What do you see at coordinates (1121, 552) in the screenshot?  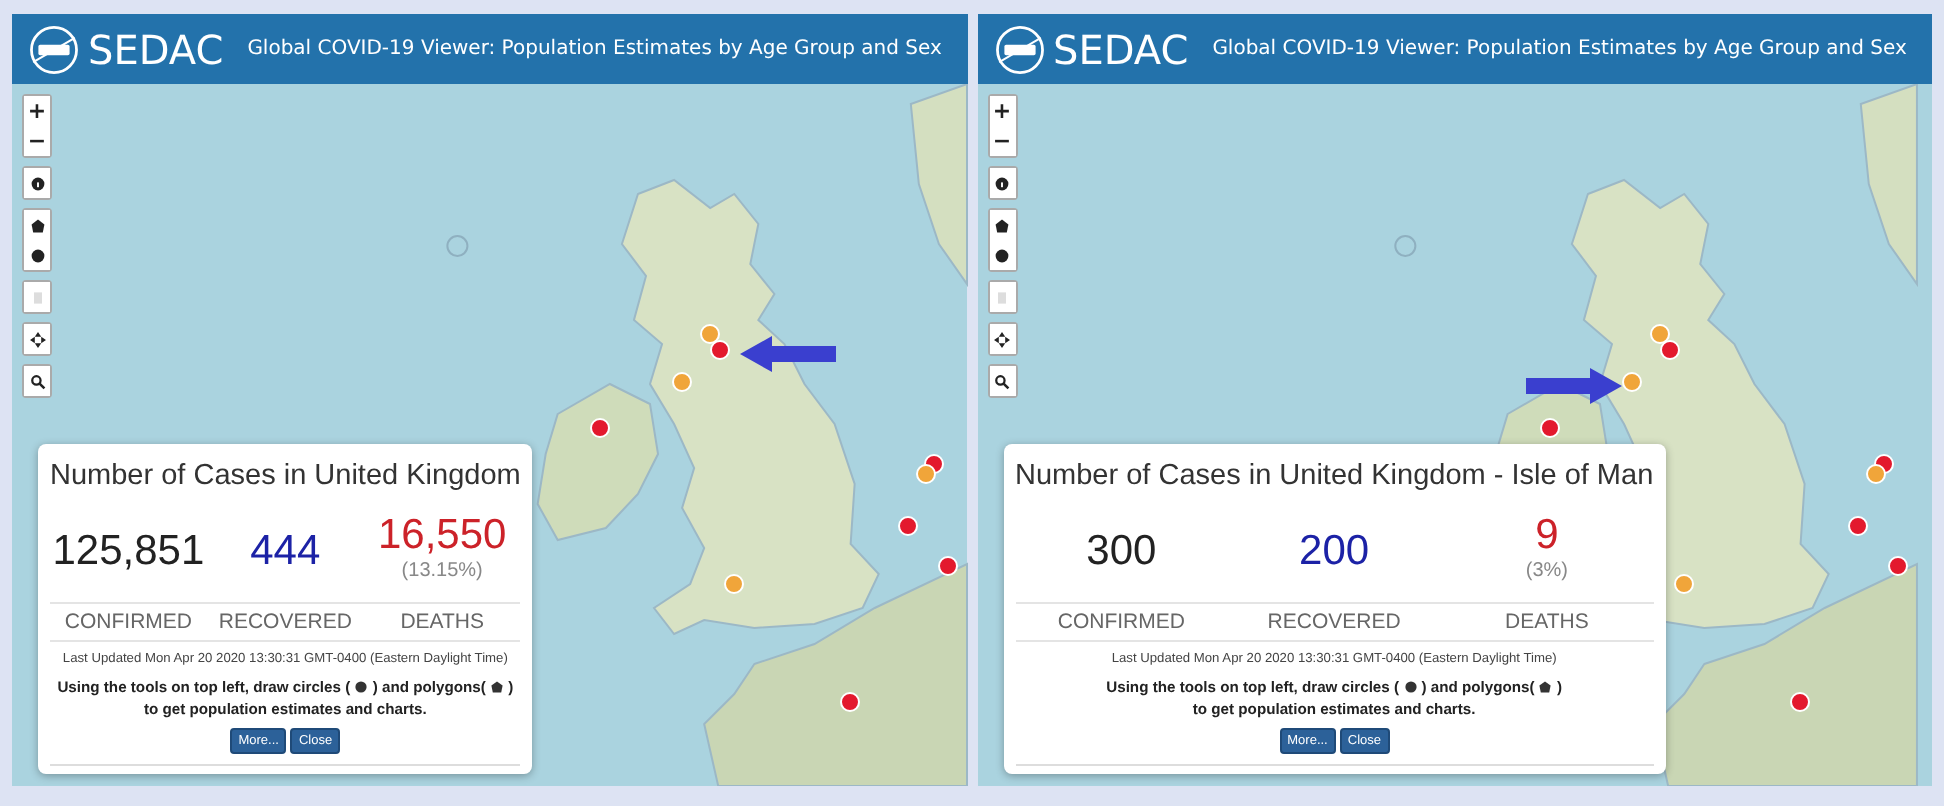 I see `stat-value: 300` at bounding box center [1121, 552].